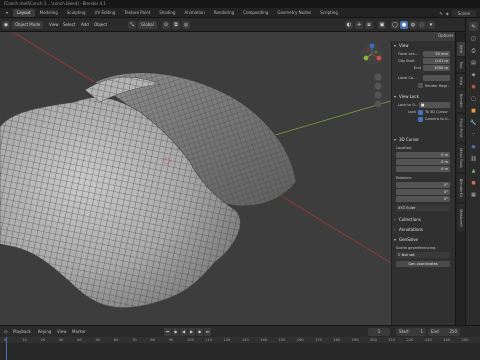 This screenshot has height=360, width=480. What do you see at coordinates (422, 25) in the screenshot?
I see `shading-rendered-icon: ◌` at bounding box center [422, 25].